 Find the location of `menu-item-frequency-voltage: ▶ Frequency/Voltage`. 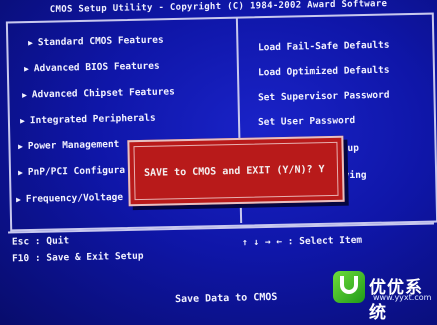

menu-item-frequency-voltage: ▶ Frequency/Voltage is located at coordinates (69, 198).